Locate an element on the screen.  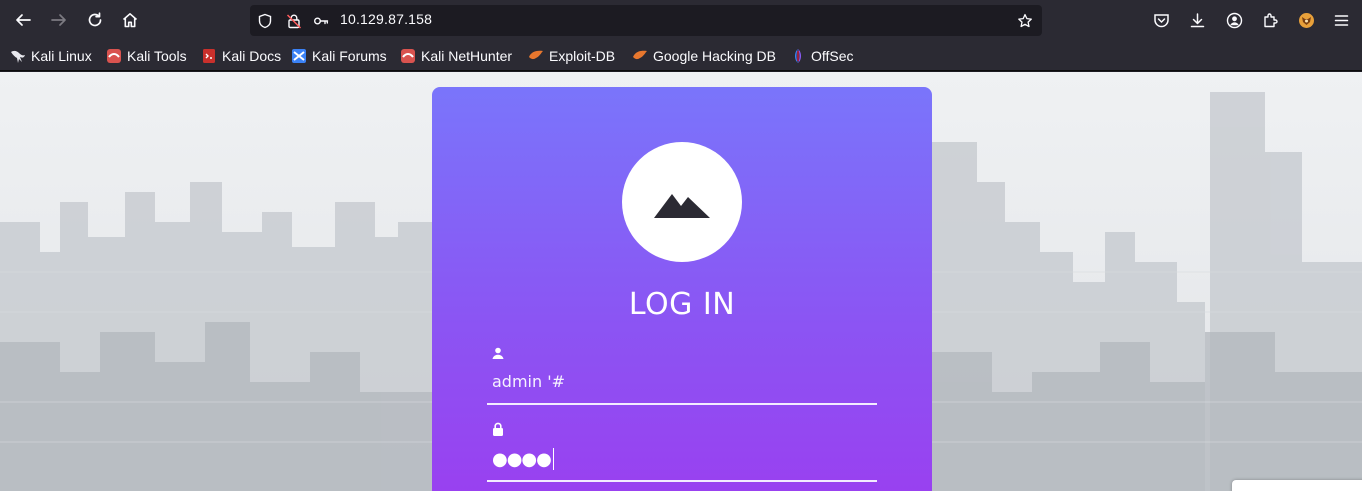
password-value: ●●●● is located at coordinates (523, 459).